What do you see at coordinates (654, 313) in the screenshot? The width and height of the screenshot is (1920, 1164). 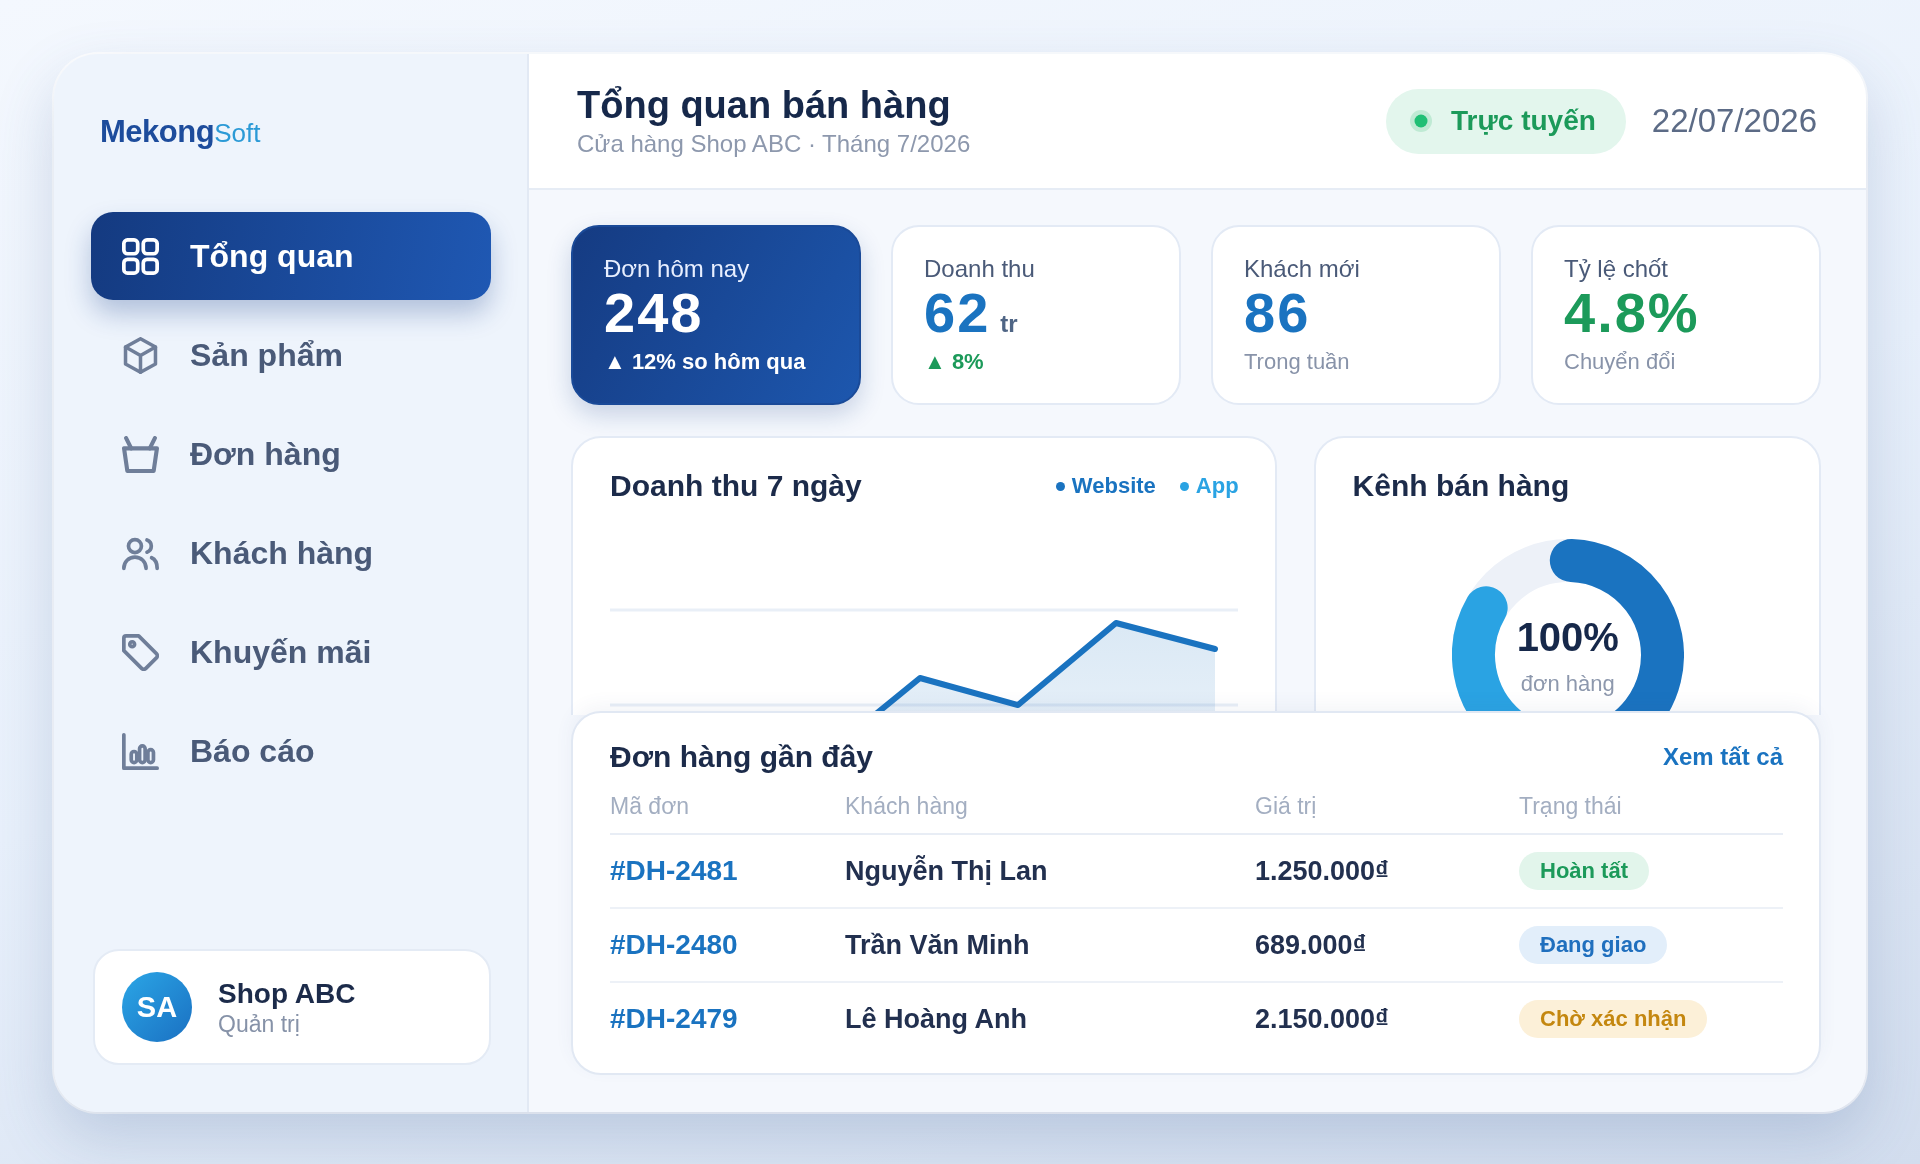 I see `stat-value: 248` at bounding box center [654, 313].